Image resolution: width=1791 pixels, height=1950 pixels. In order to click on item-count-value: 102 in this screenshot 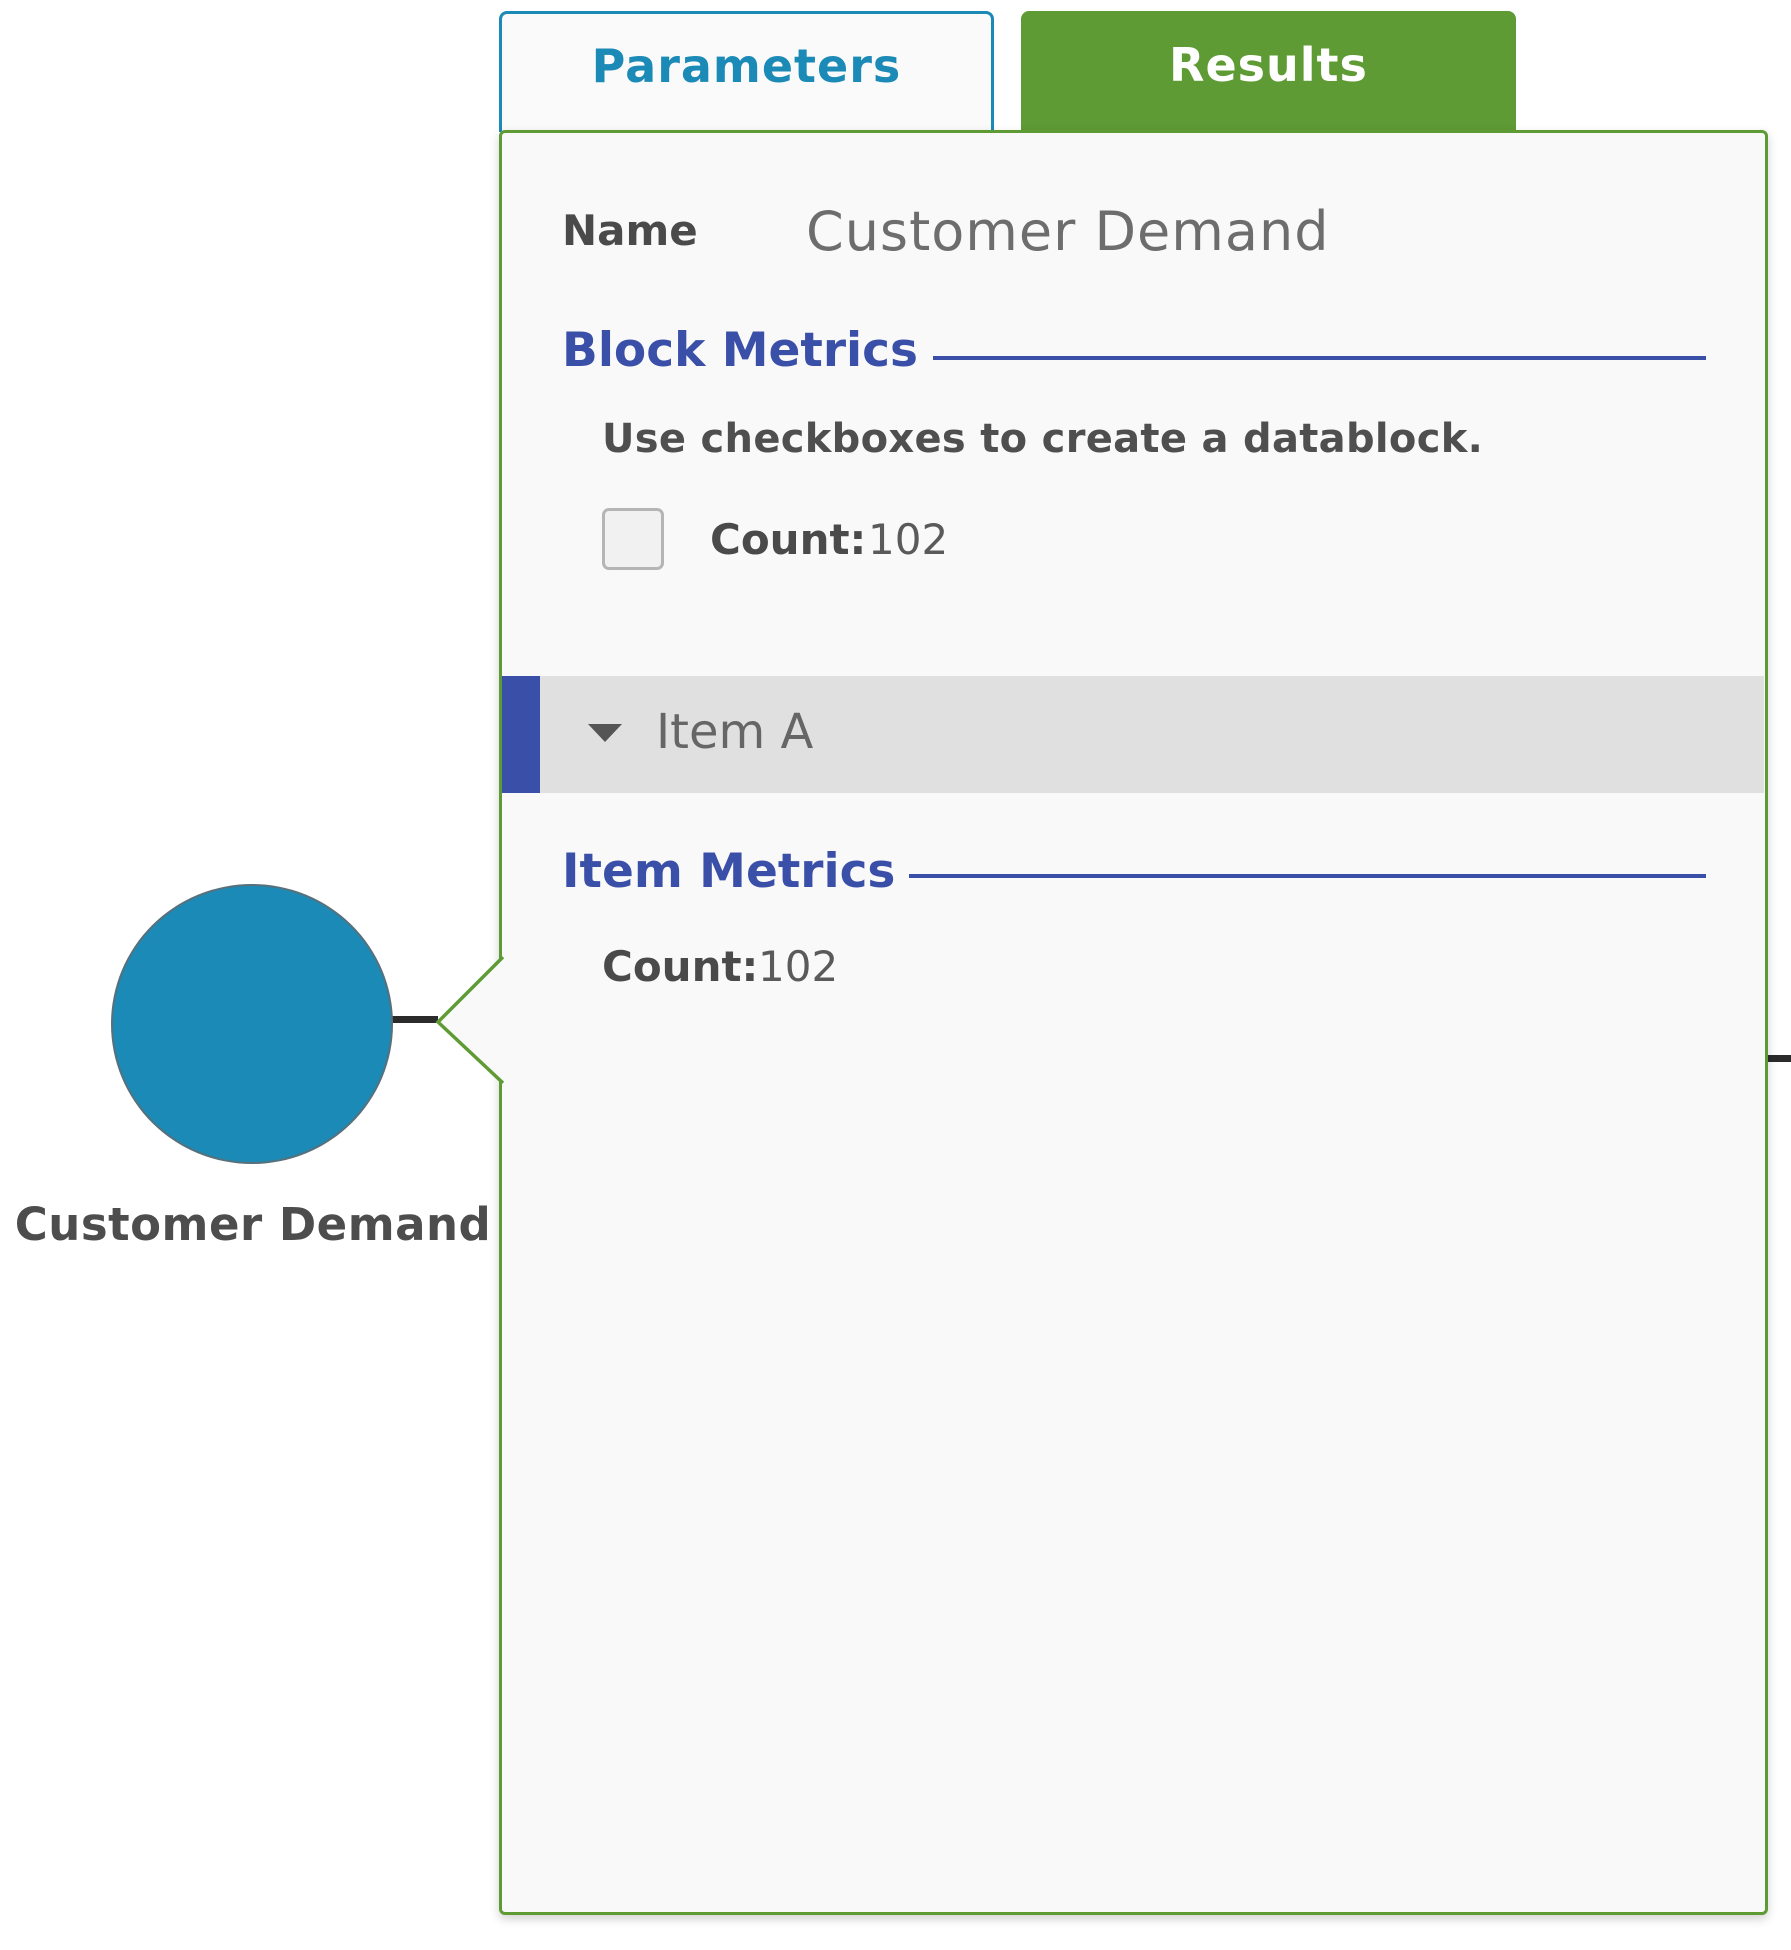, I will do `click(798, 966)`.